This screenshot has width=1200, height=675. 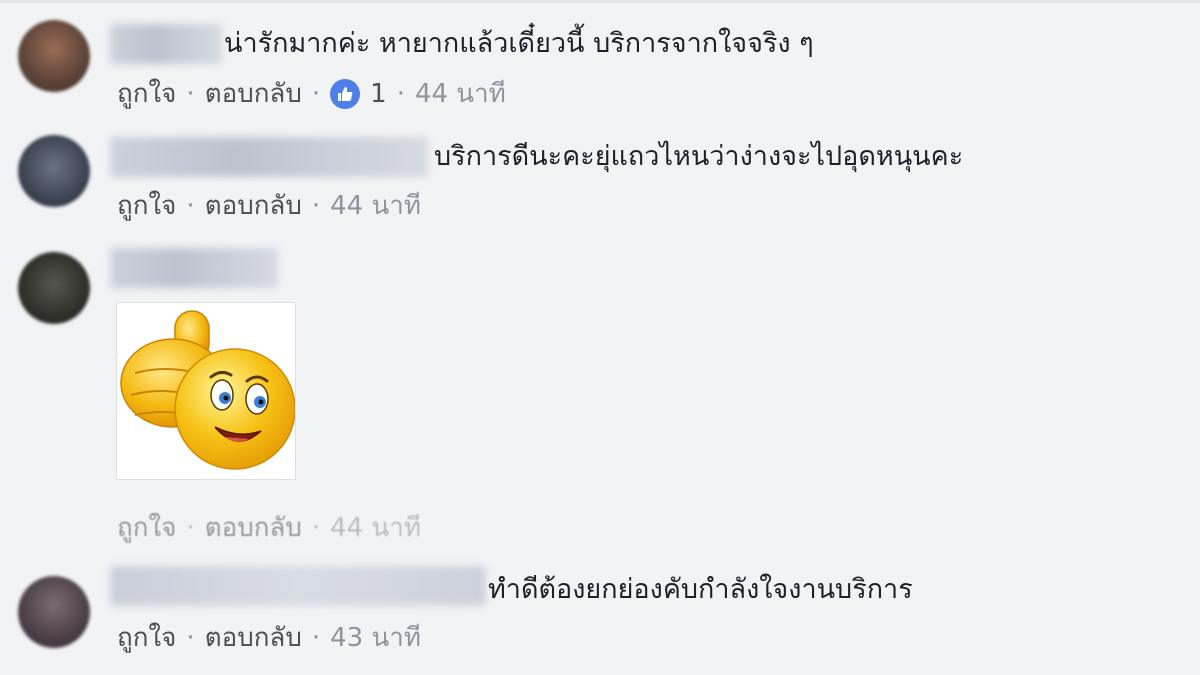 What do you see at coordinates (345, 94) in the screenshot?
I see `thumbs-up-icon` at bounding box center [345, 94].